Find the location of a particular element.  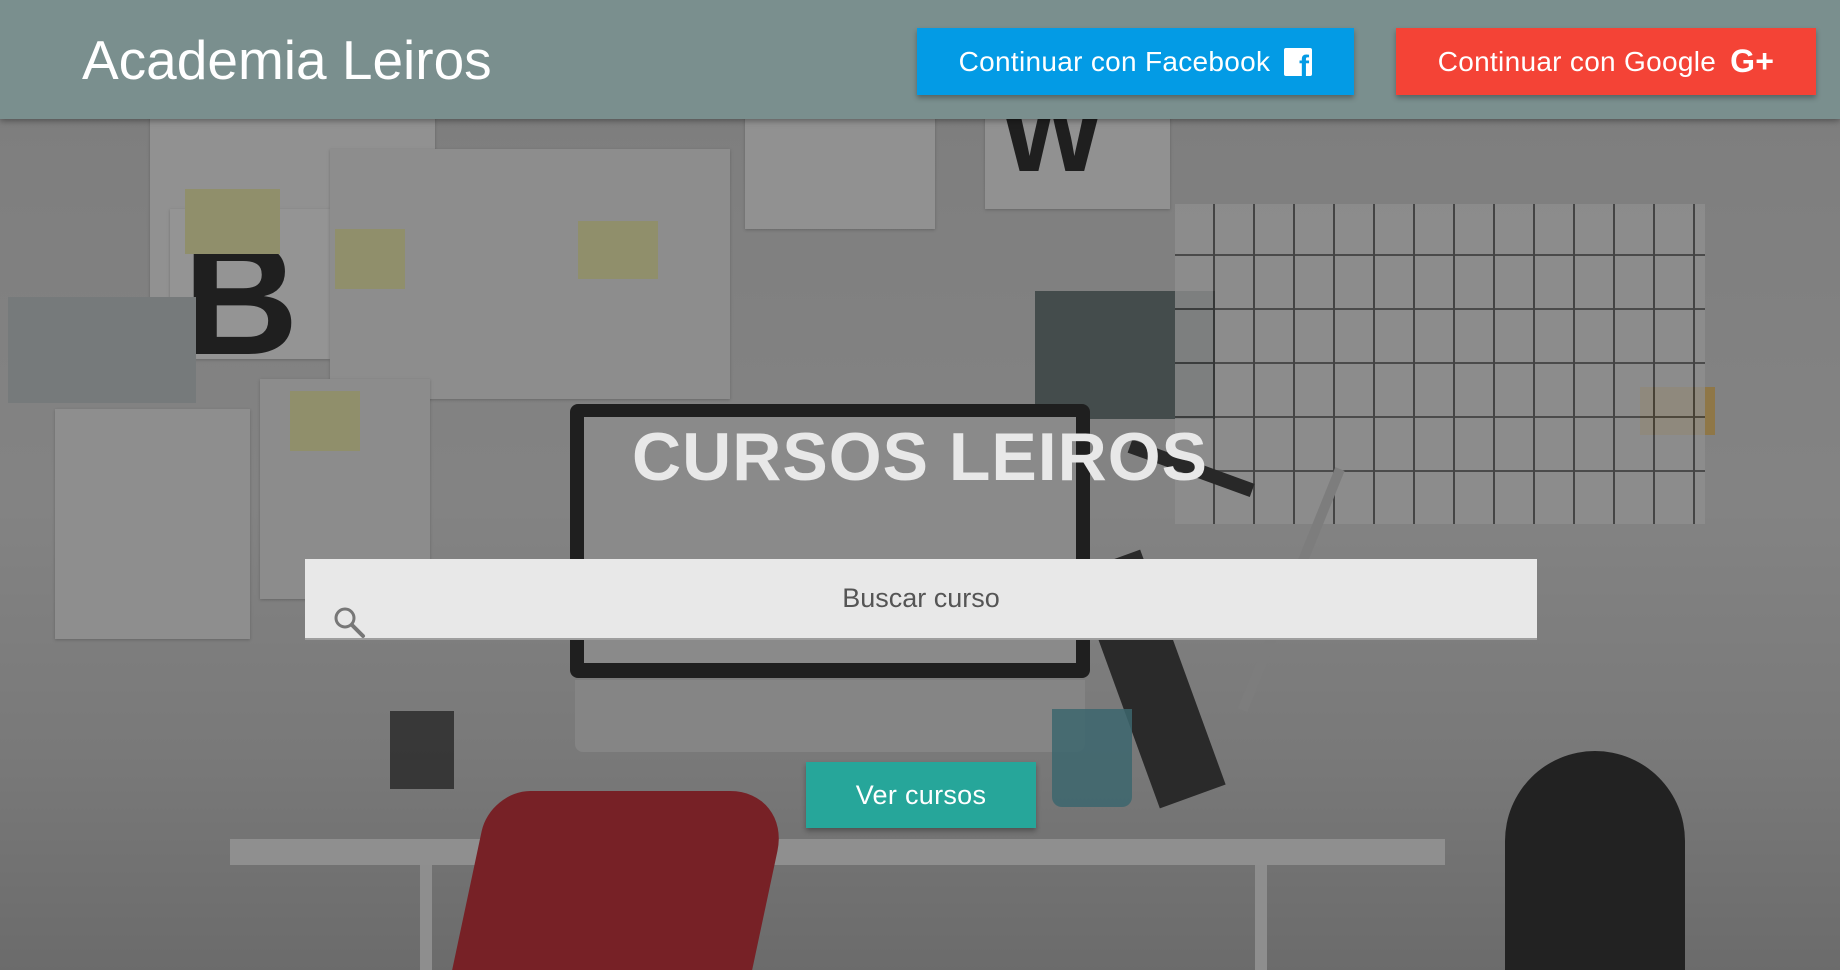

search-input is located at coordinates (921, 598).